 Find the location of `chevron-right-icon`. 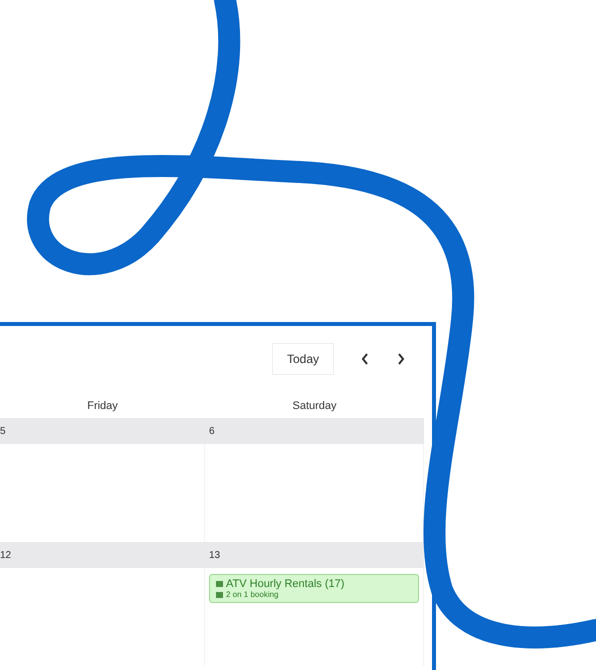

chevron-right-icon is located at coordinates (401, 359).